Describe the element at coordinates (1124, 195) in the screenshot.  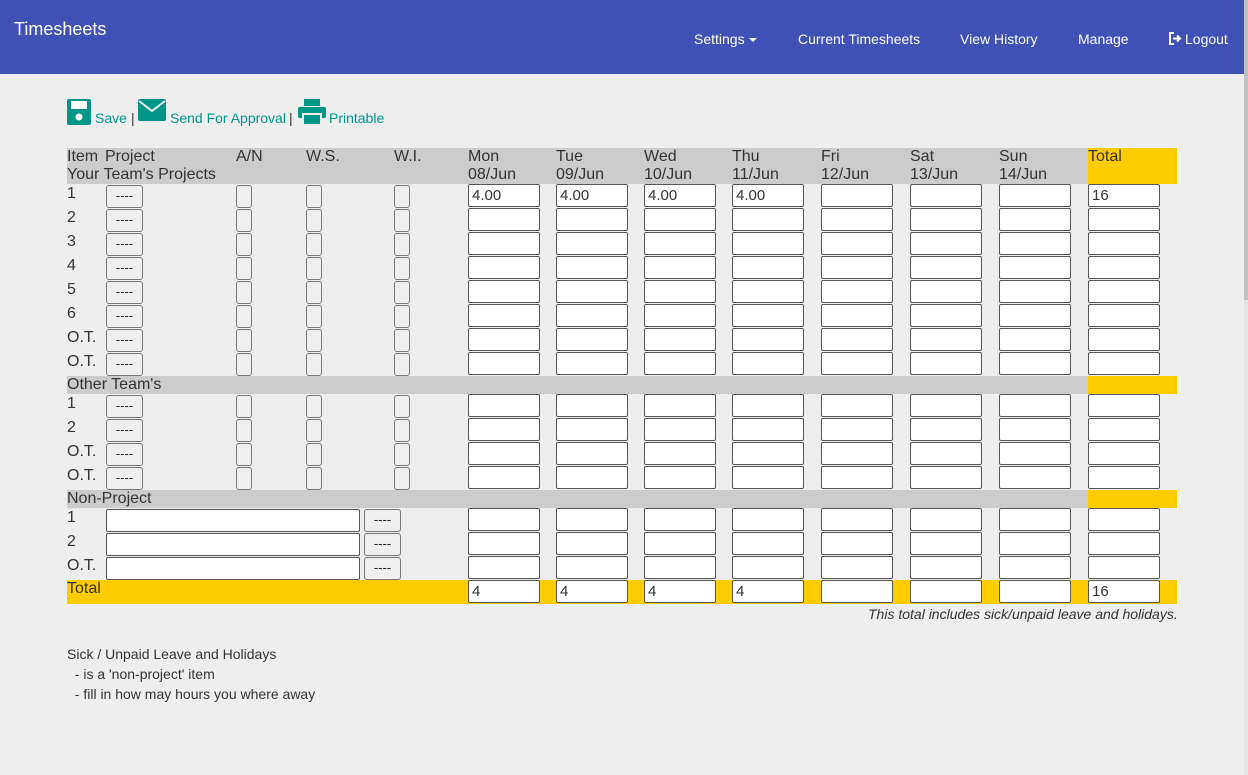
I see `row-total-input: 16` at that location.